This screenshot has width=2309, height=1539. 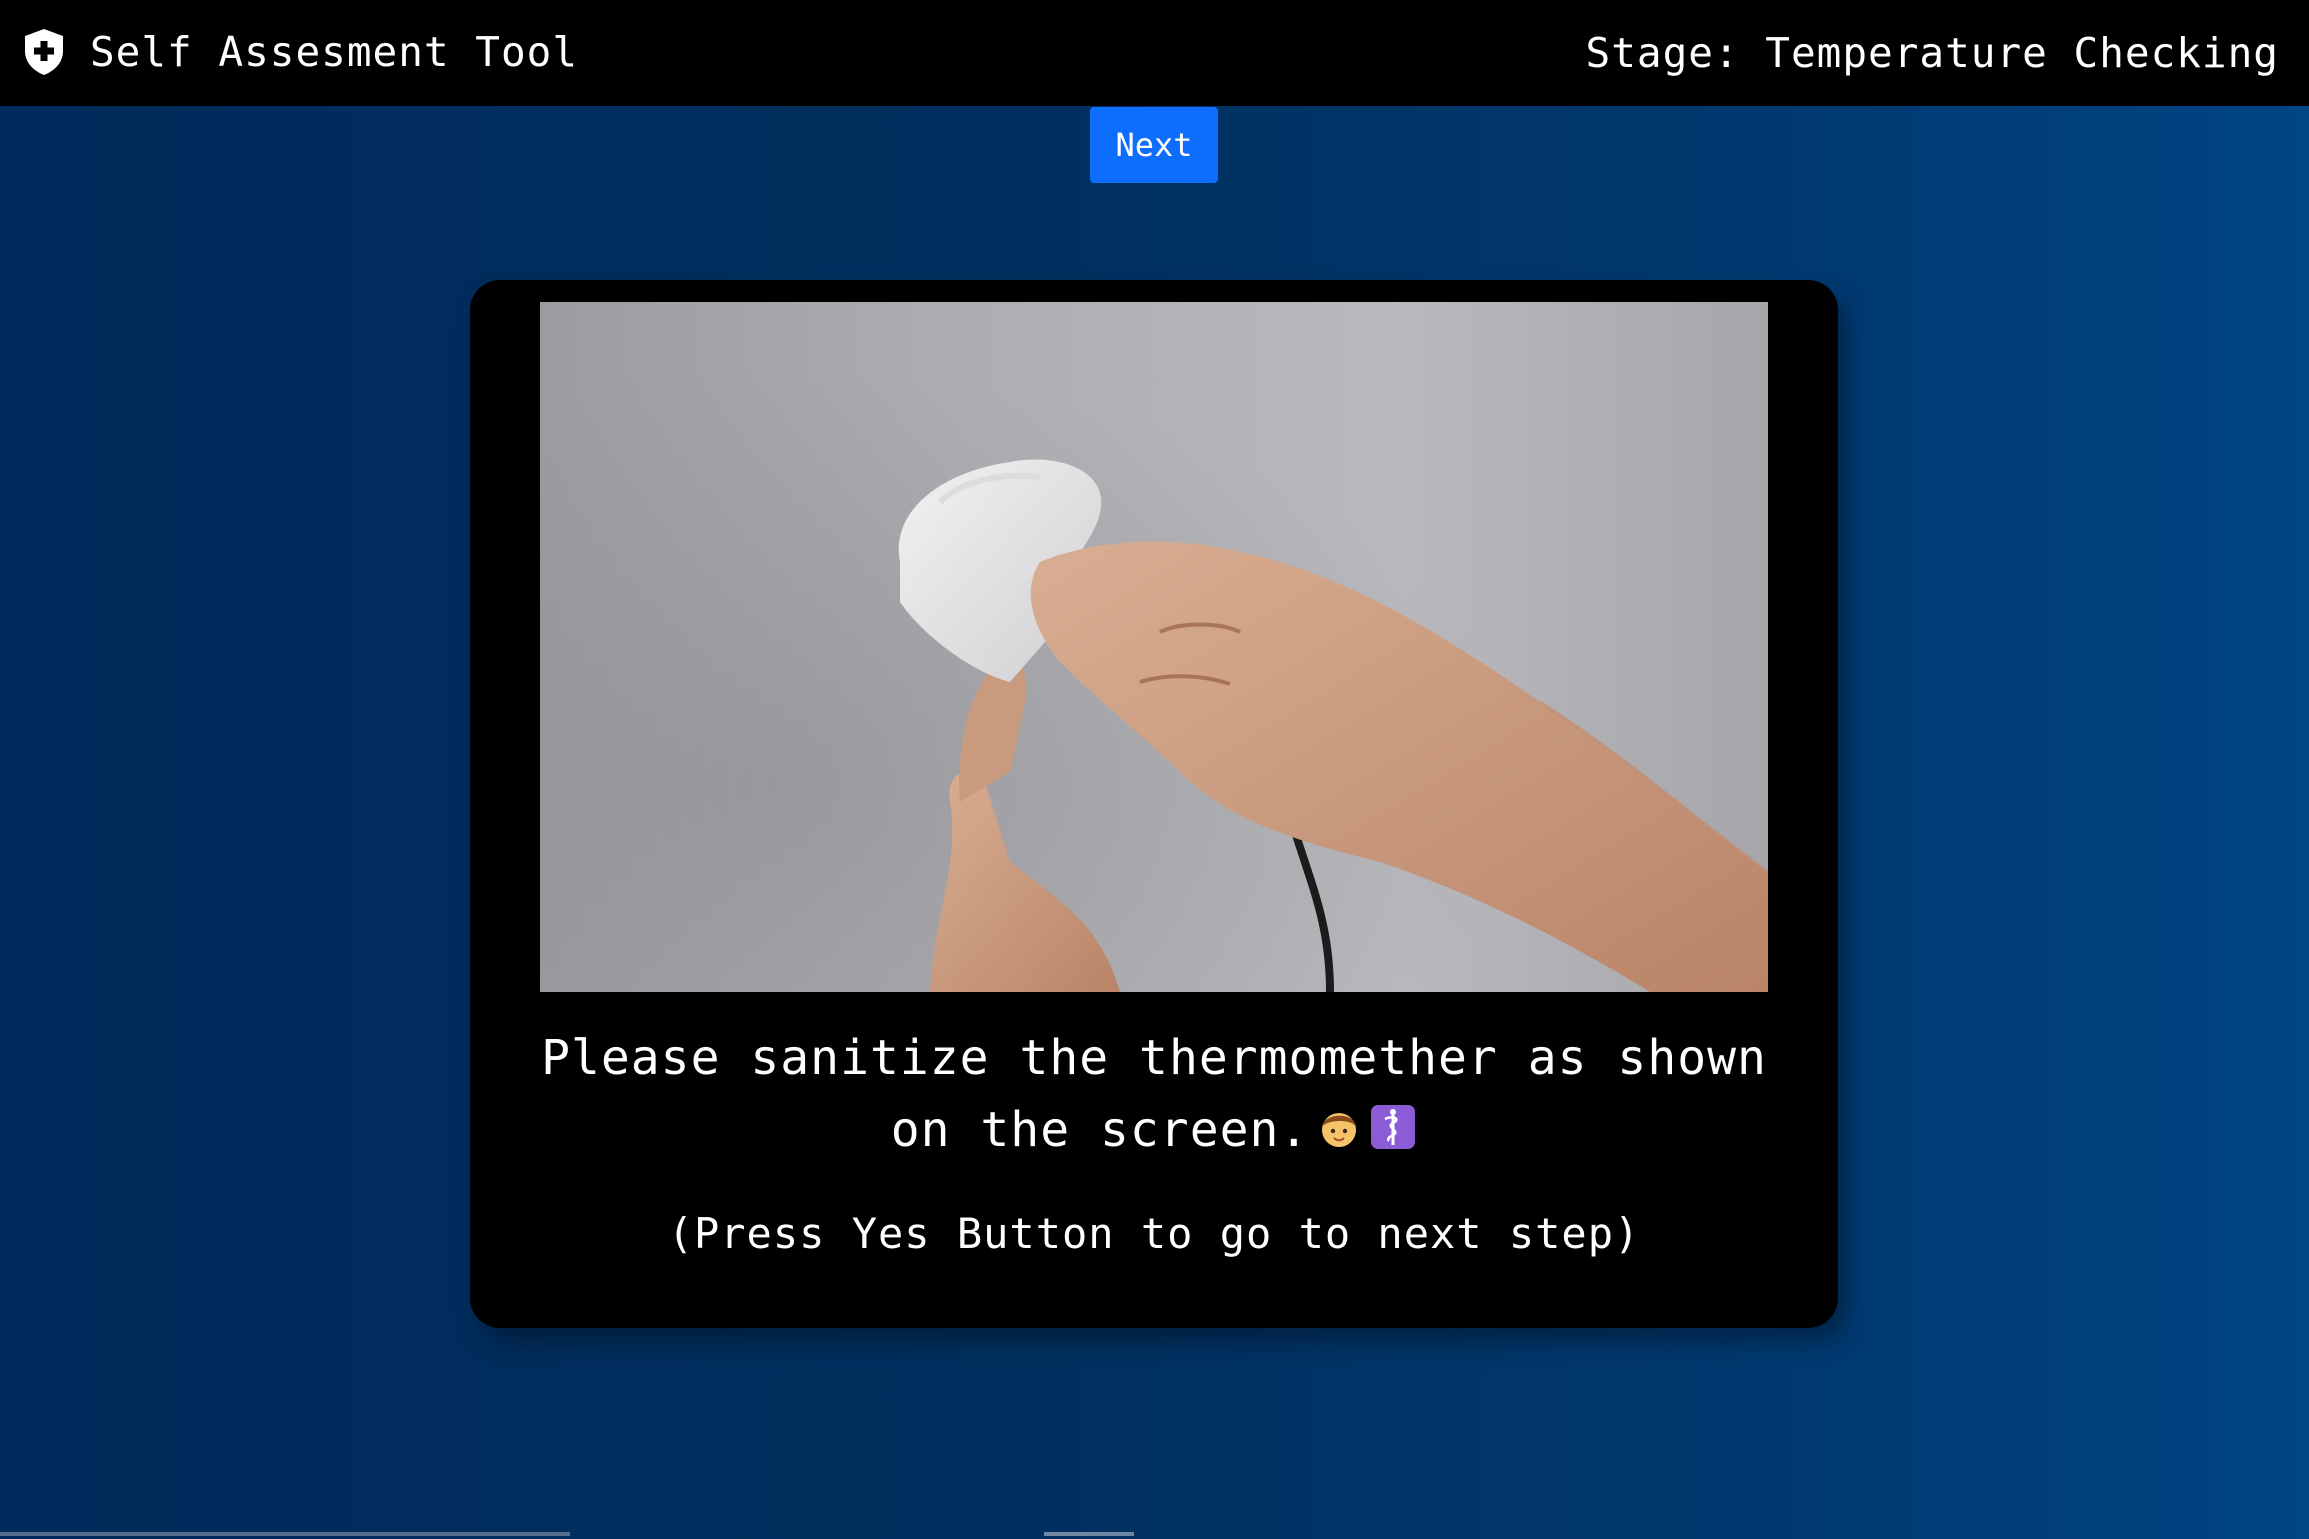 I want to click on boy-emoji-icon, so click(x=1339, y=1127).